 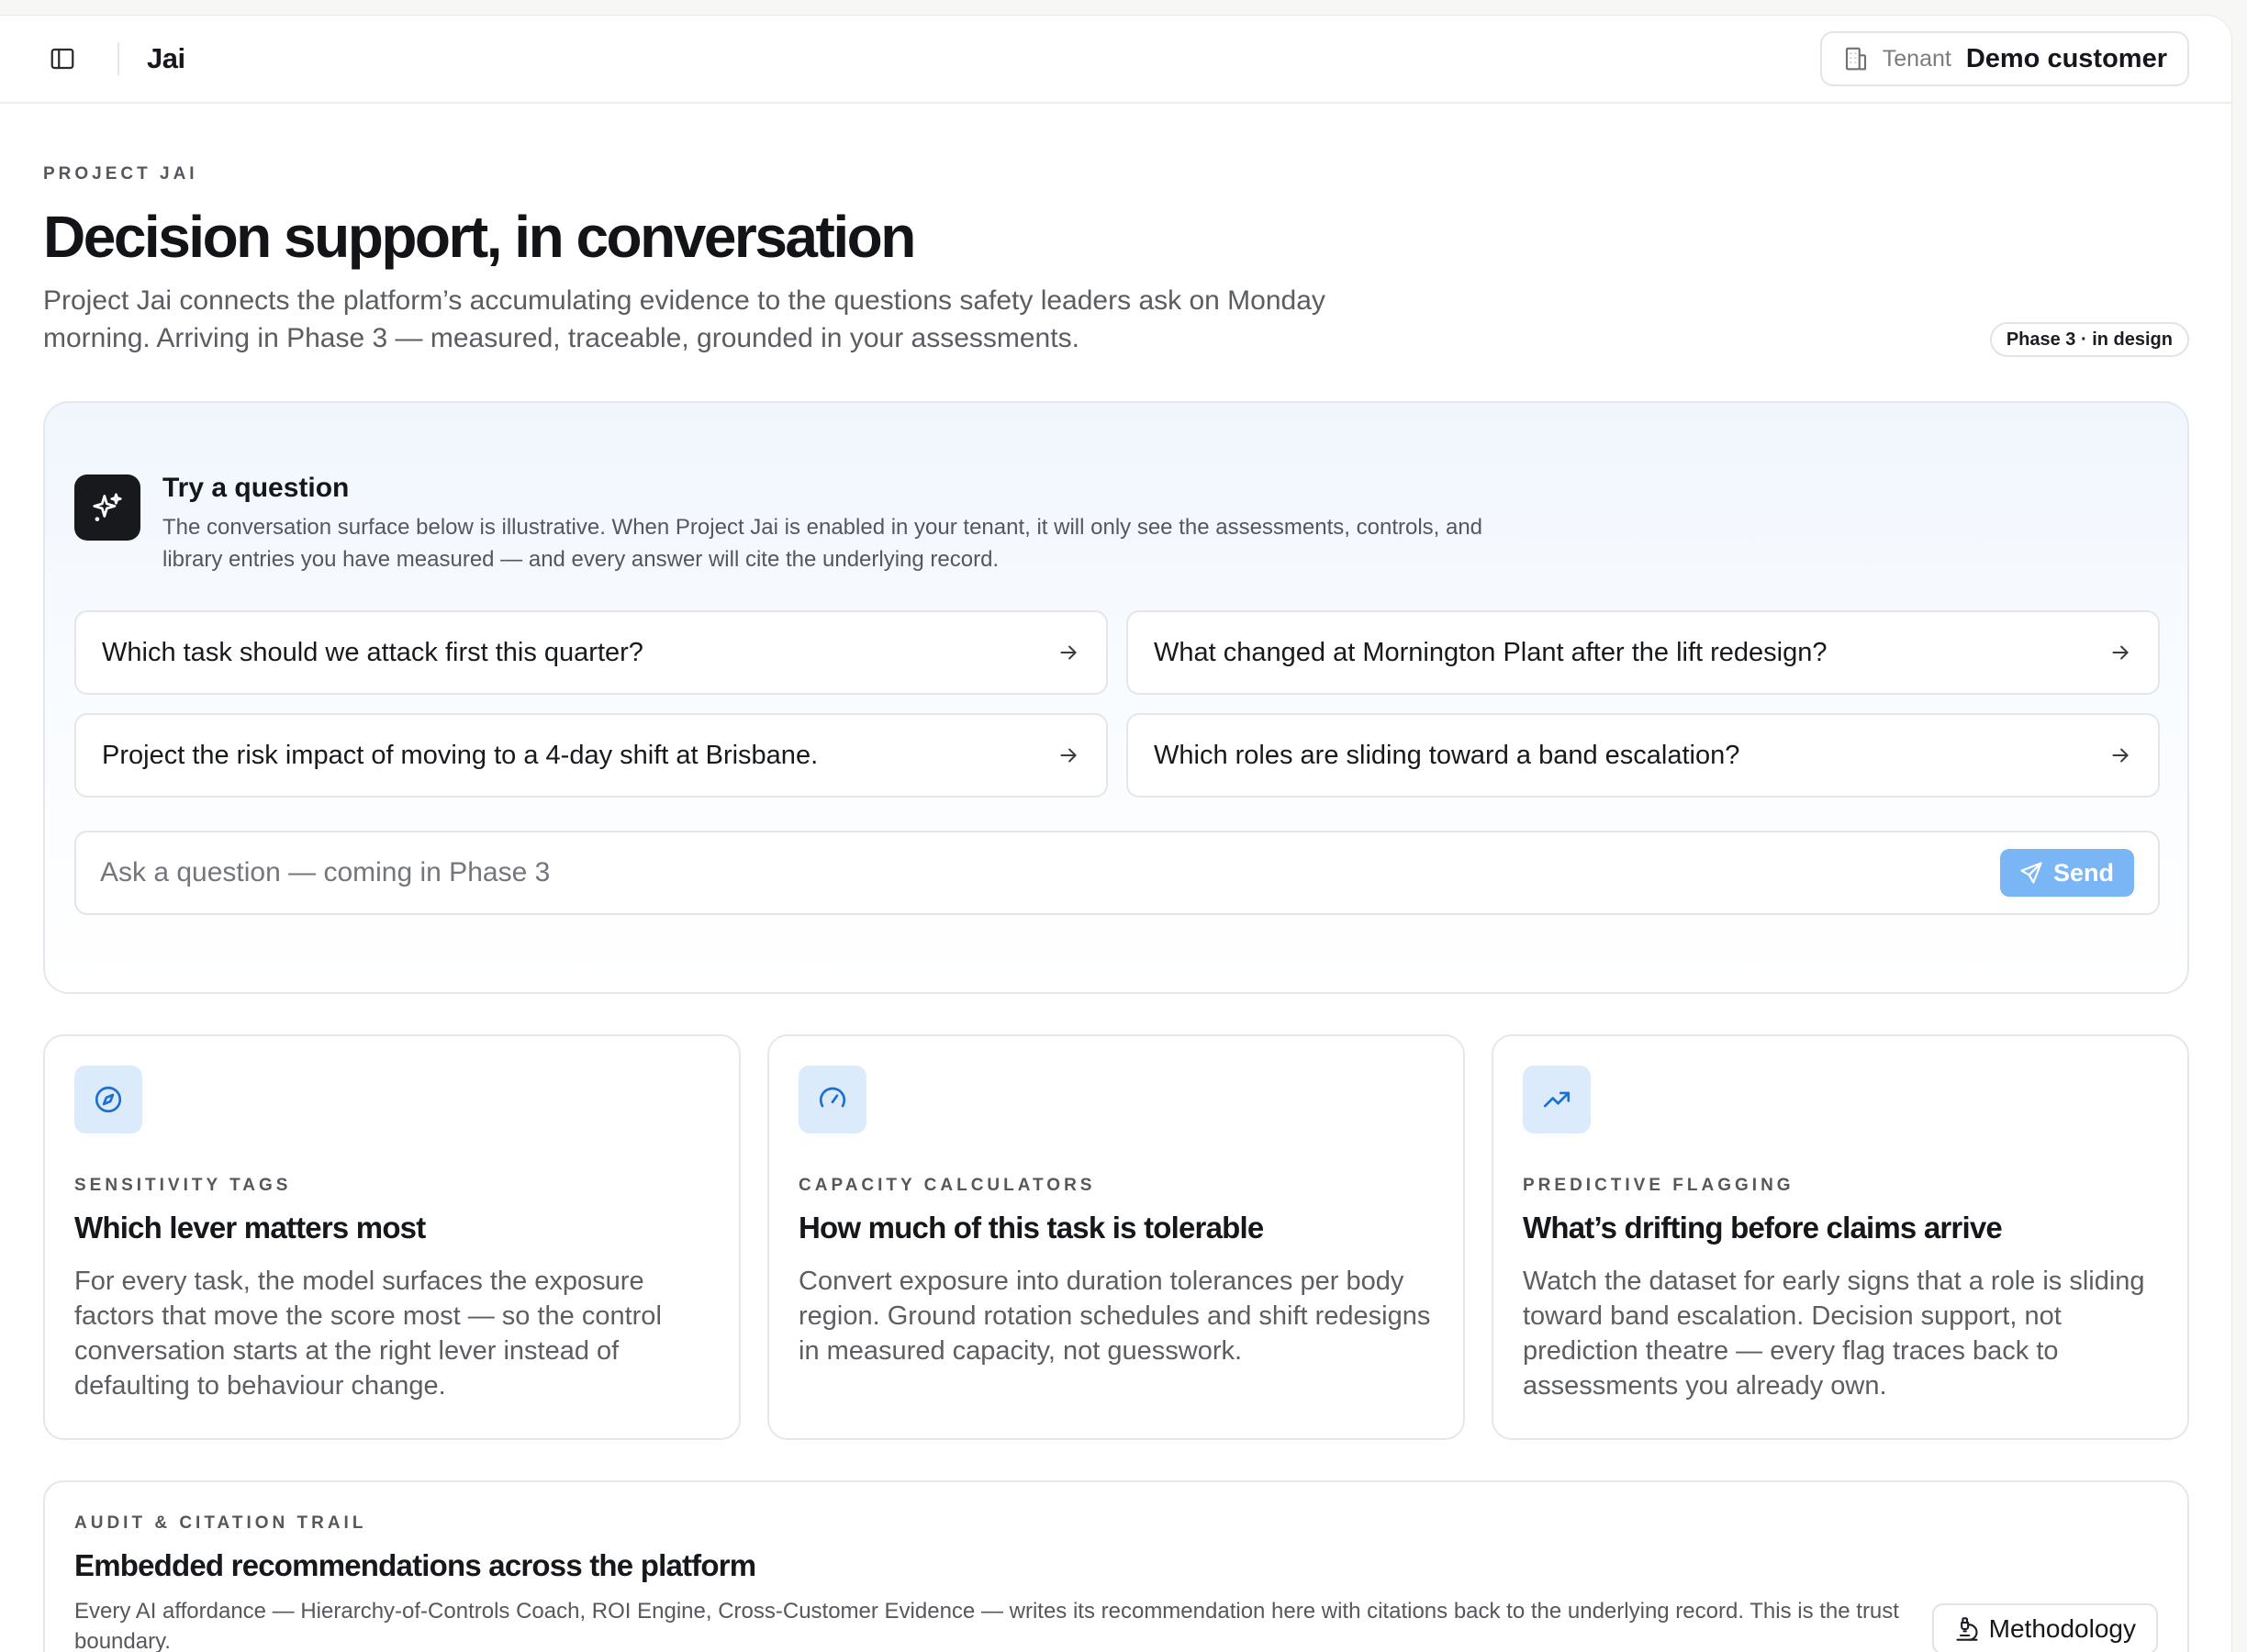 I want to click on ask-question-input, so click(x=1050, y=872).